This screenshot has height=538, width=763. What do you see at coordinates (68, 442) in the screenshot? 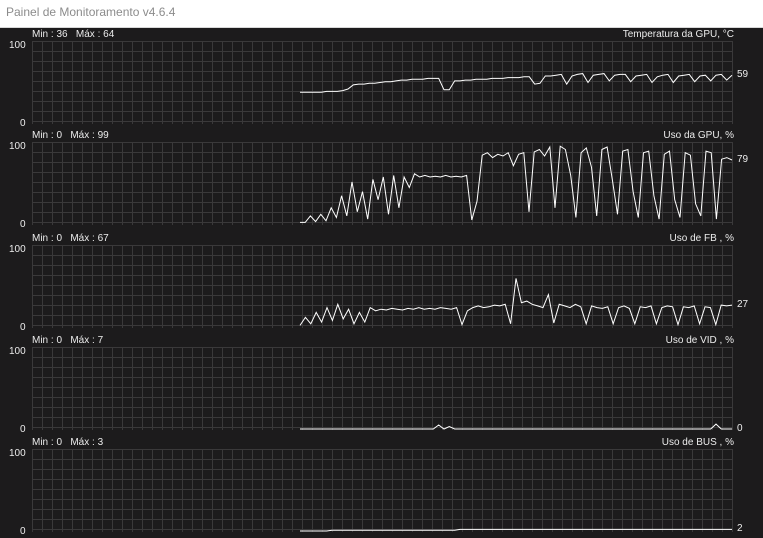
I see `min-max-label: Min : 0 Máx : 3` at bounding box center [68, 442].